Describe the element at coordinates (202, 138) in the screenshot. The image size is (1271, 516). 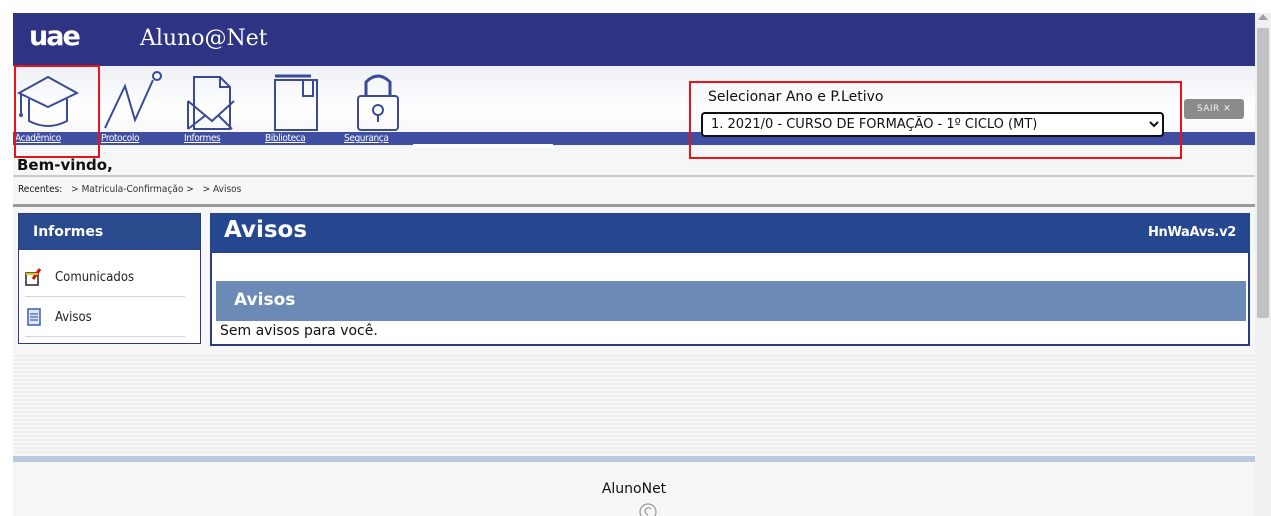
I see `nav-label-informes: Informes` at that location.